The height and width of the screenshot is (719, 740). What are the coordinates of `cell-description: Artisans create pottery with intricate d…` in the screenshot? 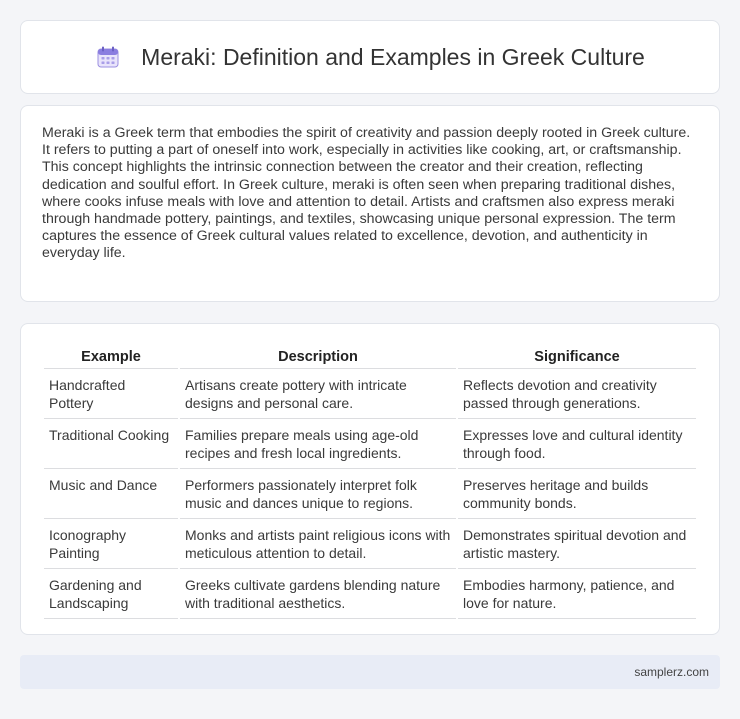 It's located at (318, 394).